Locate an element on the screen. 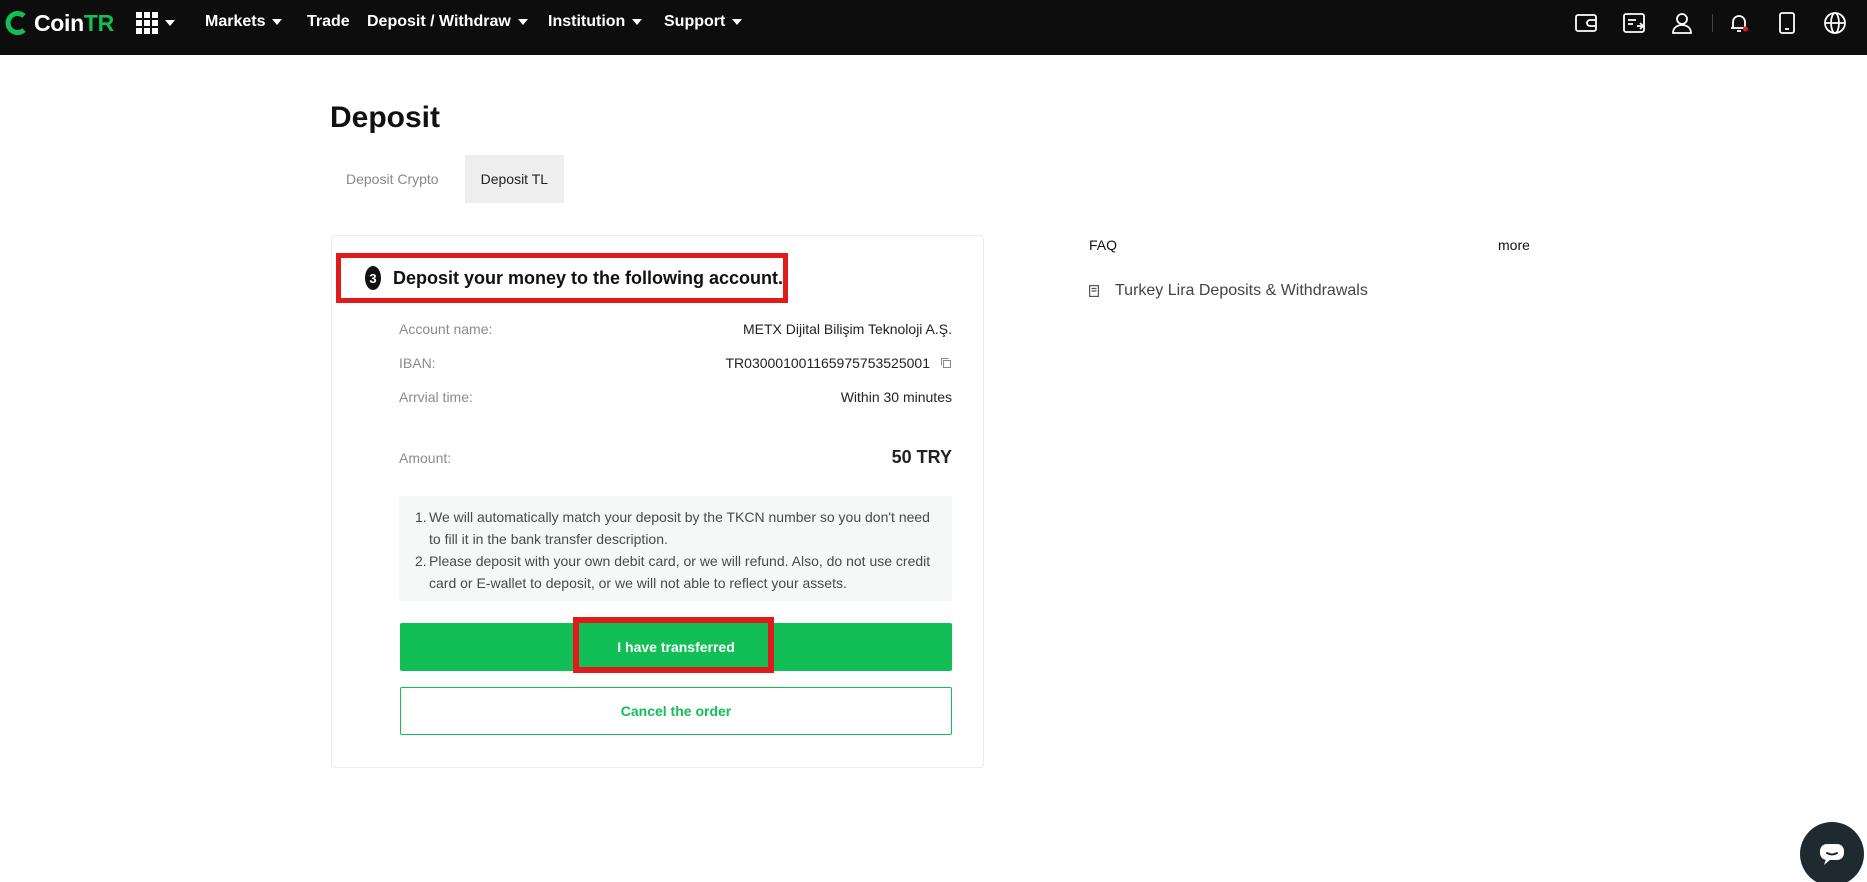 Image resolution: width=1867 pixels, height=882 pixels. cointr-logo: CoinTR is located at coordinates (59, 23).